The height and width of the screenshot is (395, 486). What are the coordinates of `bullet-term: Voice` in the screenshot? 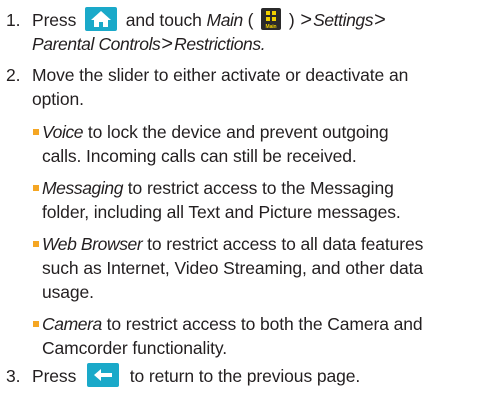 It's located at (63, 132).